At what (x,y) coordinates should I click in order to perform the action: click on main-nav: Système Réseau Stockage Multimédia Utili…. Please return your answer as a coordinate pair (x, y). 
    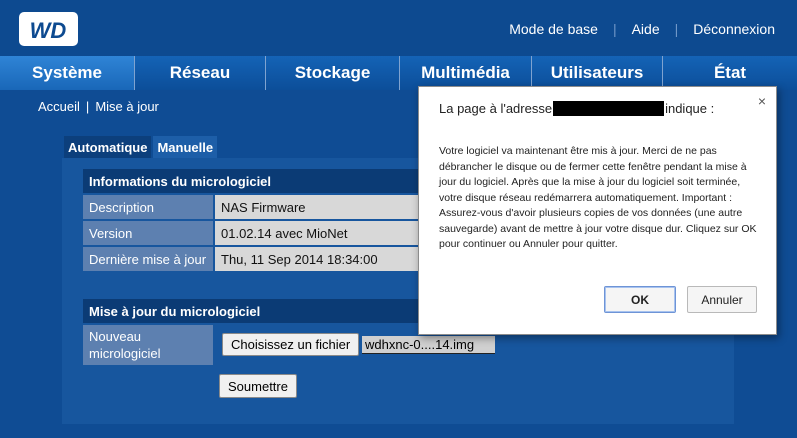
    Looking at the image, I should click on (398, 73).